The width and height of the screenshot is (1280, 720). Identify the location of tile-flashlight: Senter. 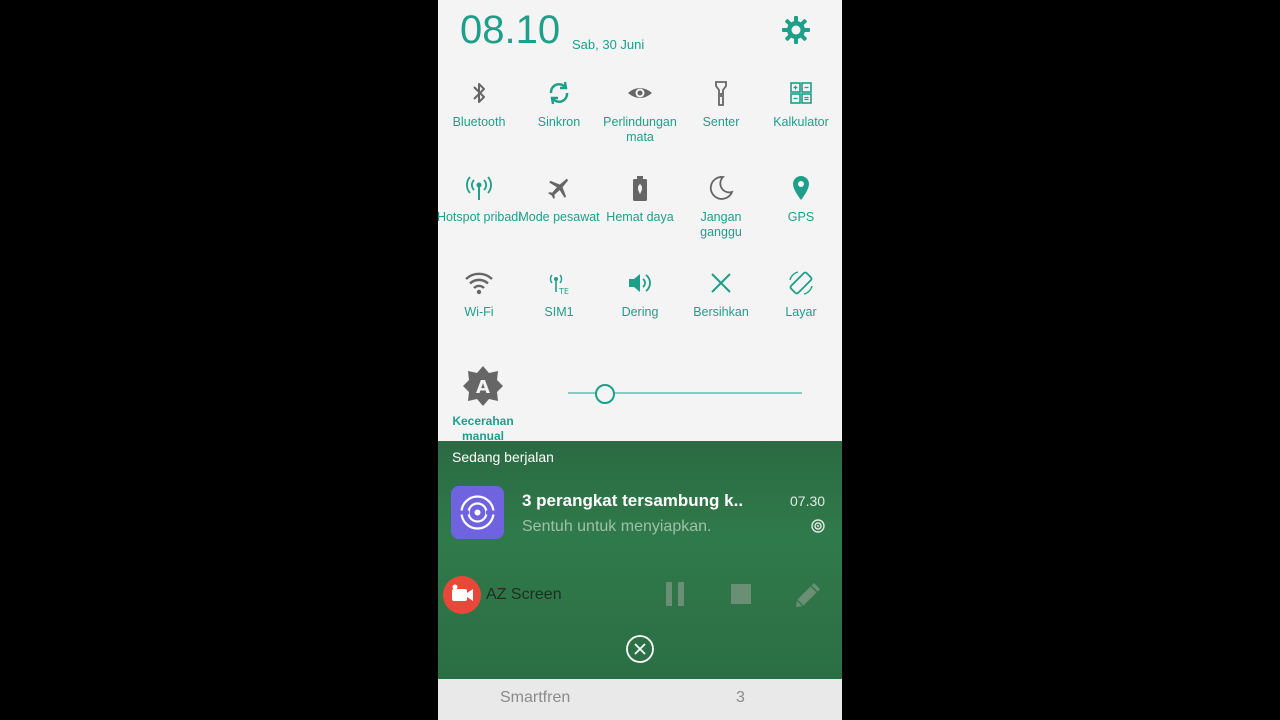
(721, 104).